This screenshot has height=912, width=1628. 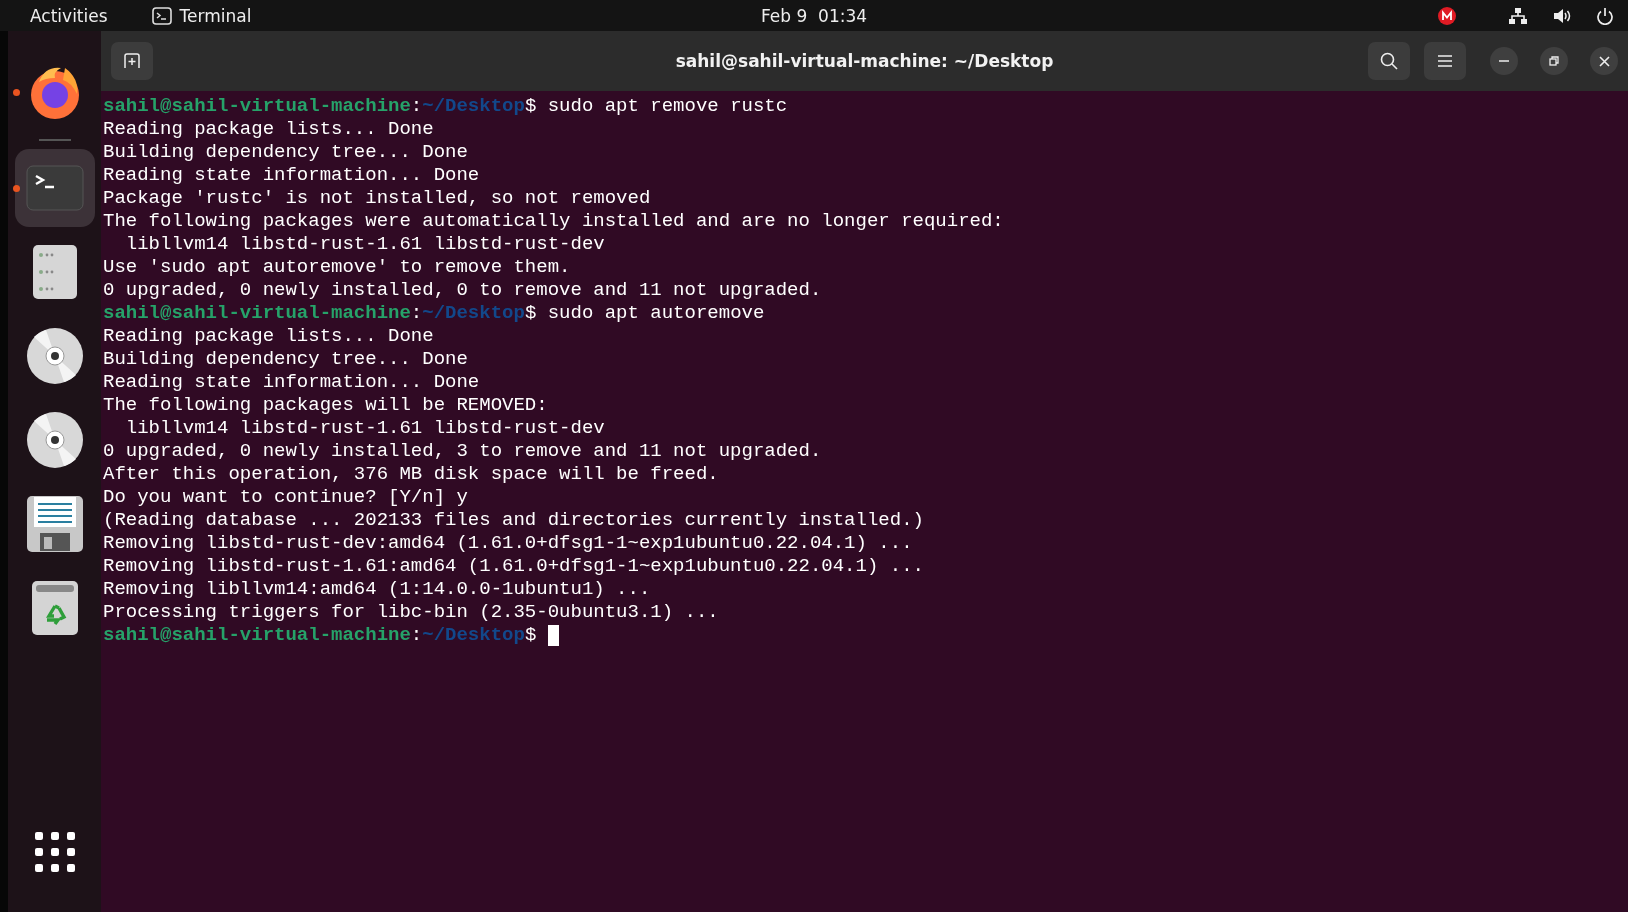 I want to click on output-line: The following packages will be REMOVED:, so click(x=325, y=405).